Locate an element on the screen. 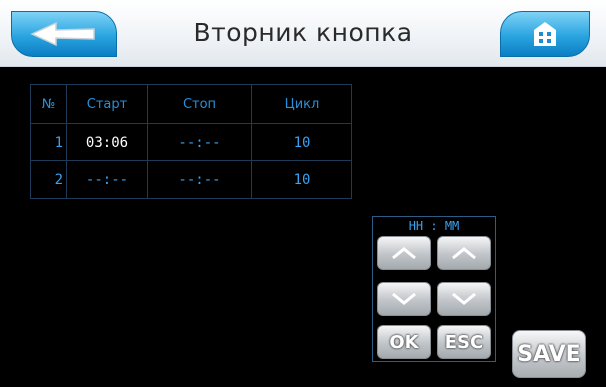  row-number: 2 is located at coordinates (49, 180).